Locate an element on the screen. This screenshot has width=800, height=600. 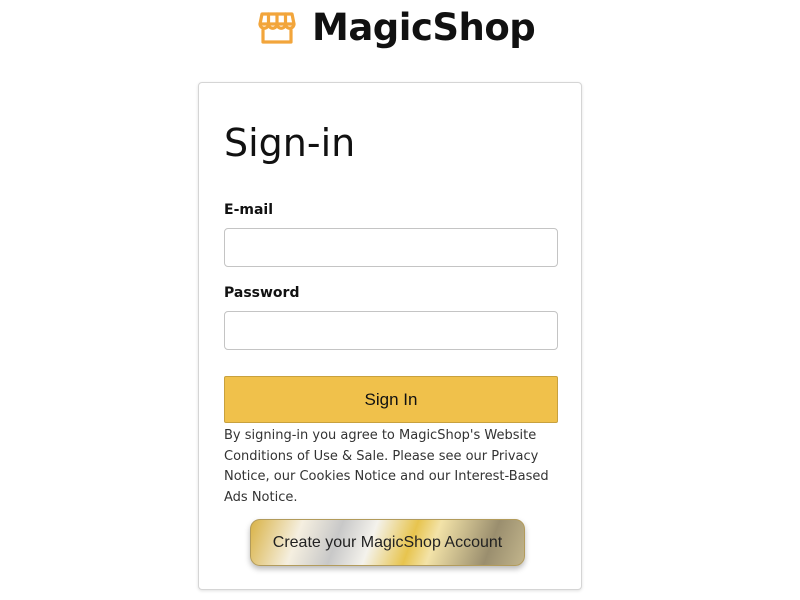
password-field is located at coordinates (391, 330).